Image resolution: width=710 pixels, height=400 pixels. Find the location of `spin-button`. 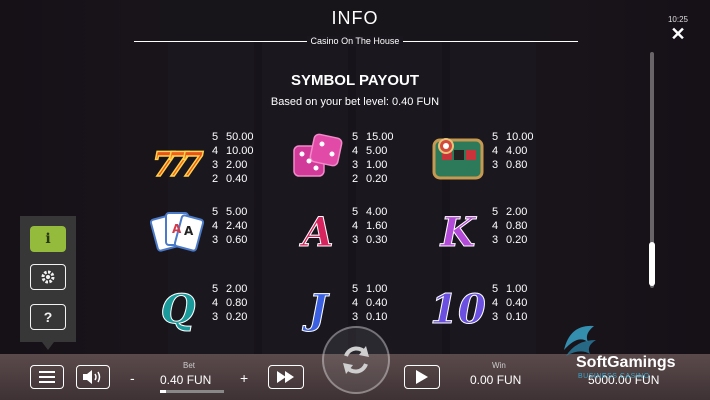

spin-button is located at coordinates (356, 360).